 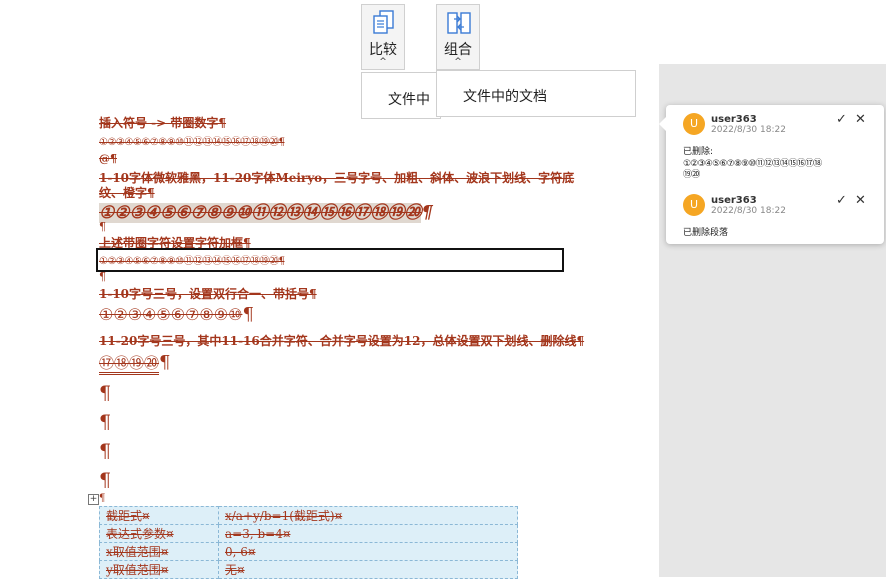 I want to click on table-move-handle-icon: +, so click(x=93, y=499).